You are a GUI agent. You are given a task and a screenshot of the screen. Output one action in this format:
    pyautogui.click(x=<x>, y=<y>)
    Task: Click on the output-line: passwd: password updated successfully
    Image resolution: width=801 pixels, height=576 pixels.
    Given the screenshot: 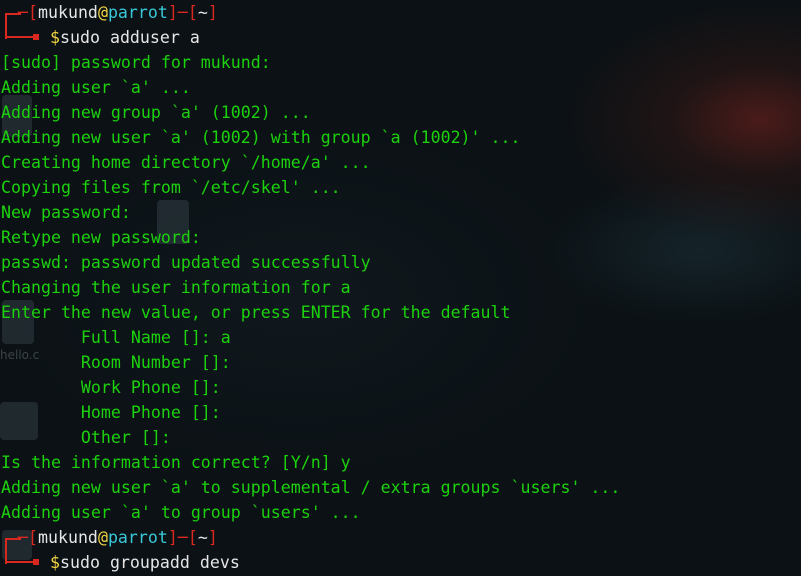 What is the action you would take?
    pyautogui.click(x=186, y=262)
    